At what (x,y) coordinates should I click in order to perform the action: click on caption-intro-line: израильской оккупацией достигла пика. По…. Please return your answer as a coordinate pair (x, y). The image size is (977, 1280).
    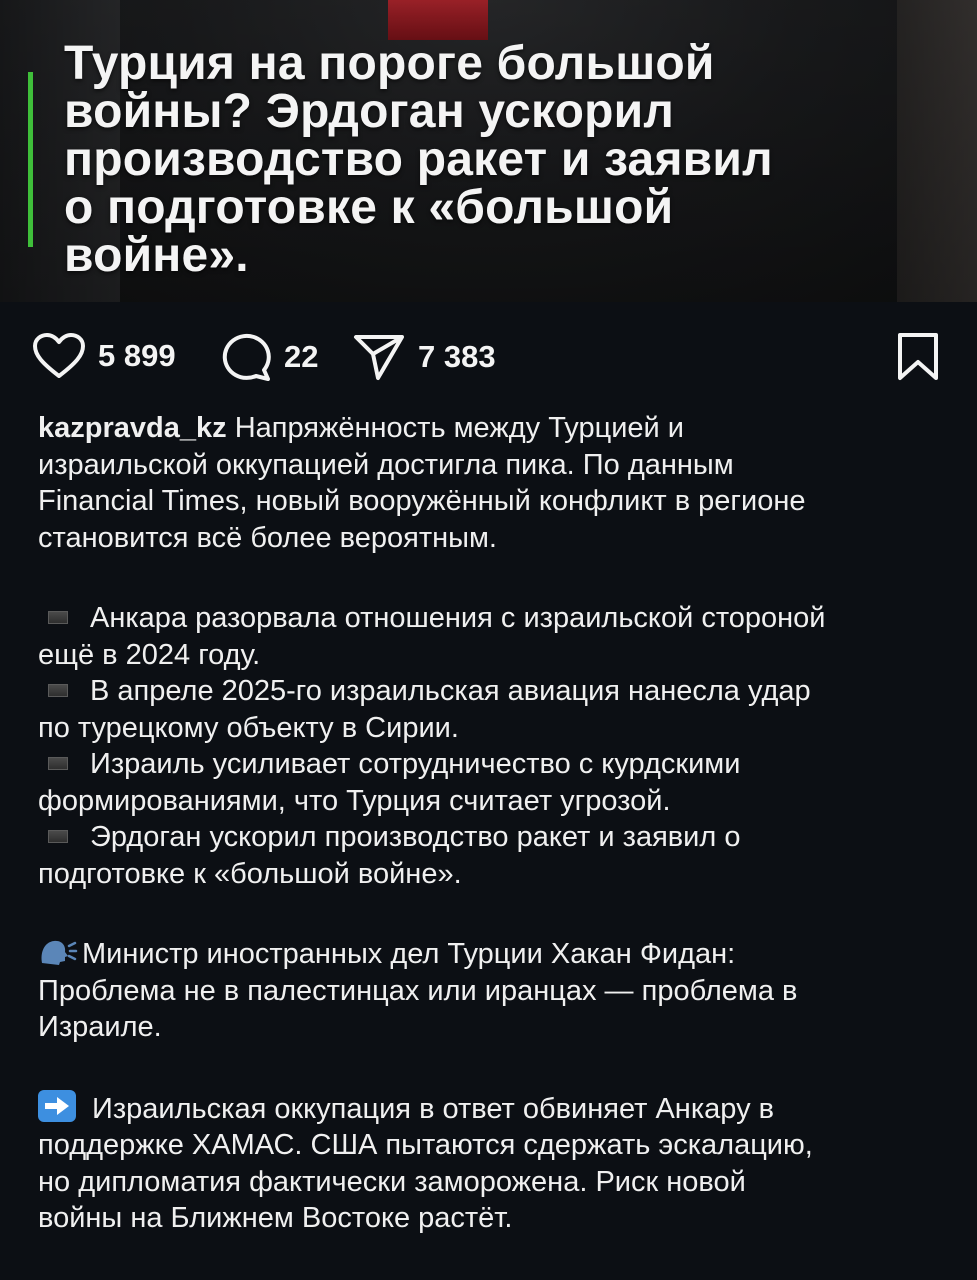
    Looking at the image, I should click on (386, 464).